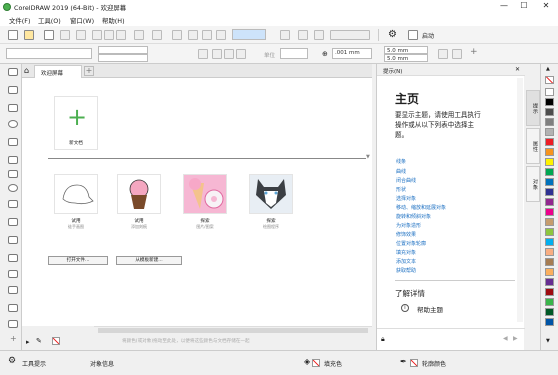 This screenshot has width=558, height=375. Describe the element at coordinates (13, 240) in the screenshot. I see `parallel-dimension-icon` at that location.